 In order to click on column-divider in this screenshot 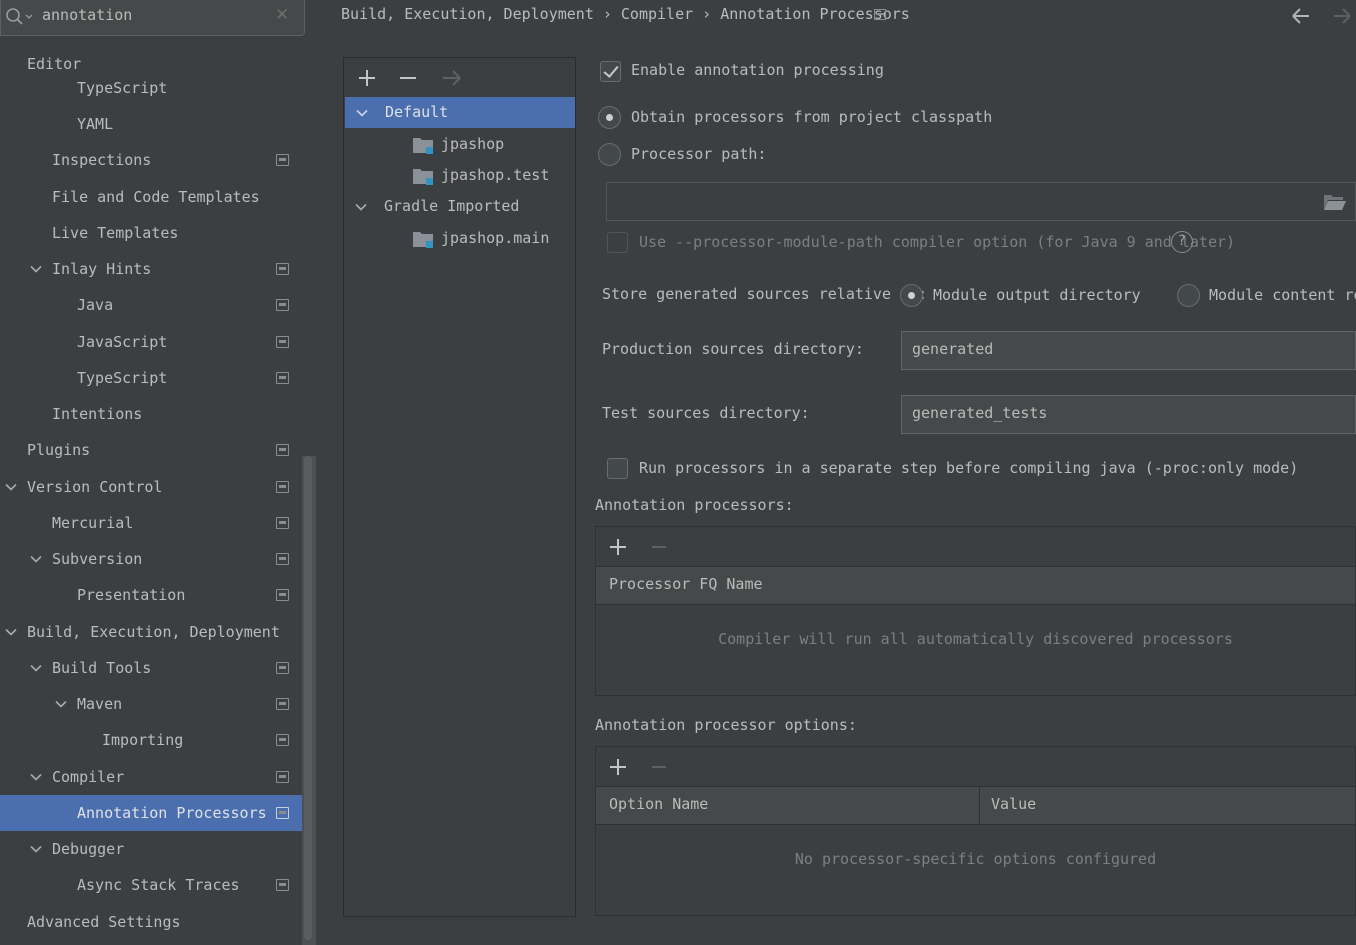, I will do `click(979, 806)`.